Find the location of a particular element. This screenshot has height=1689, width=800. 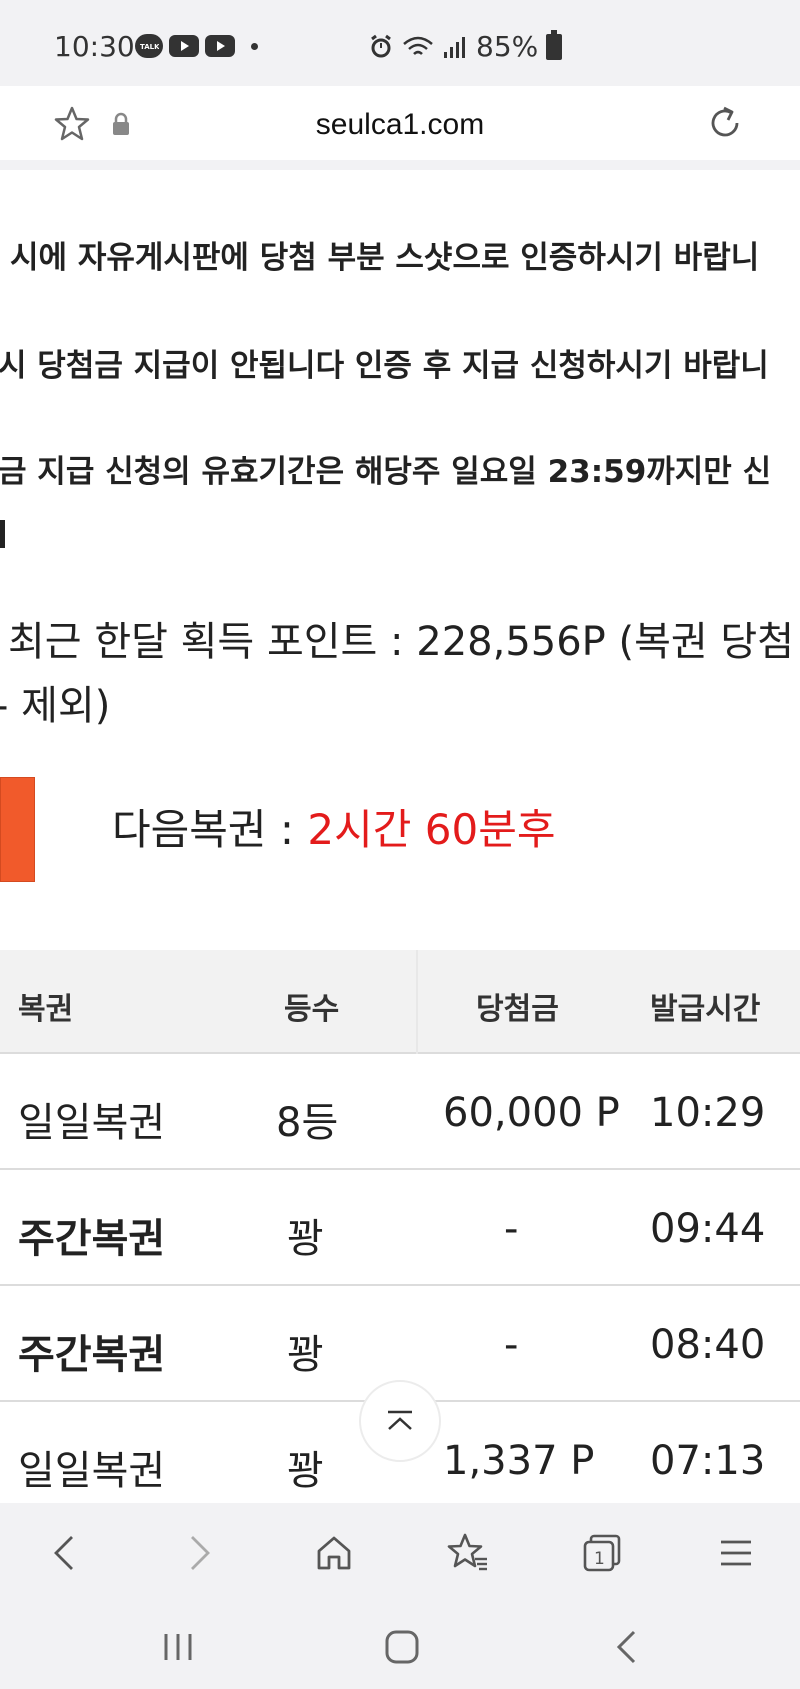

table-header: 복권 등수 당첨금 발급시간 is located at coordinates (400, 1002).